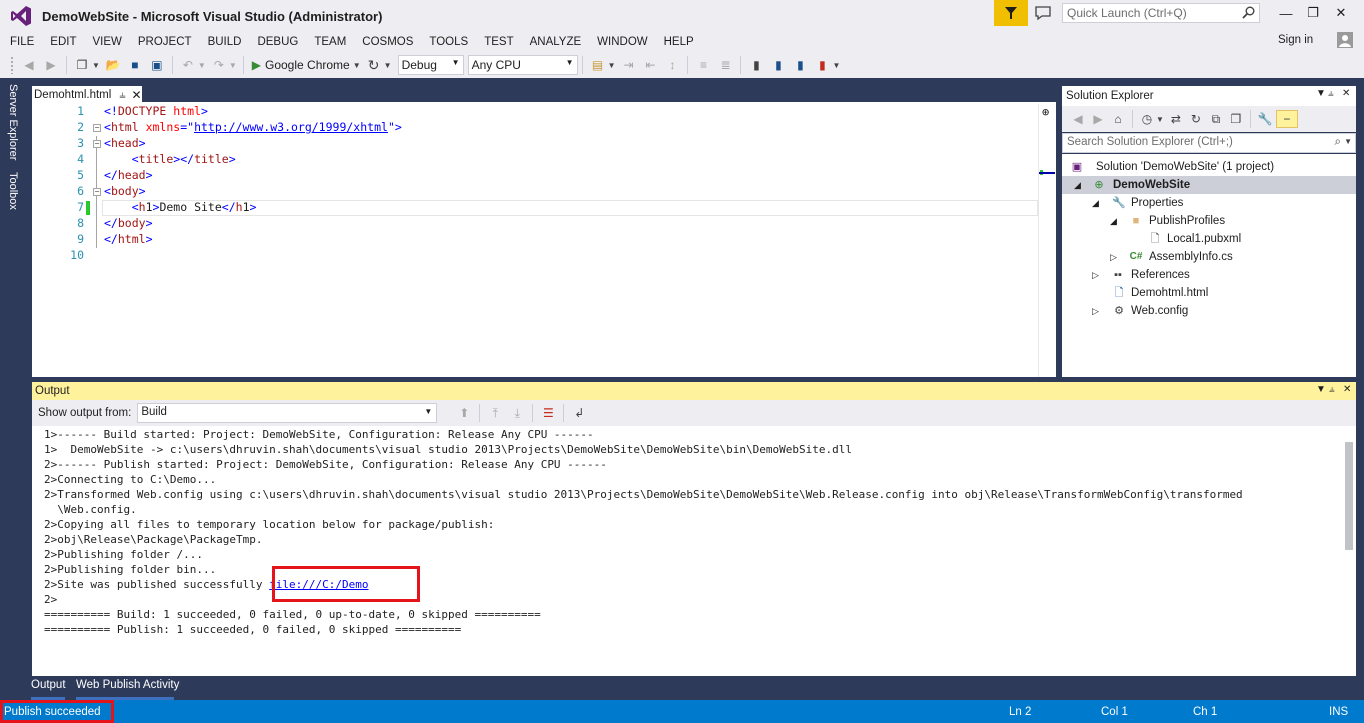  What do you see at coordinates (387, 42) in the screenshot?
I see `menu-cosmos: COSMOS` at bounding box center [387, 42].